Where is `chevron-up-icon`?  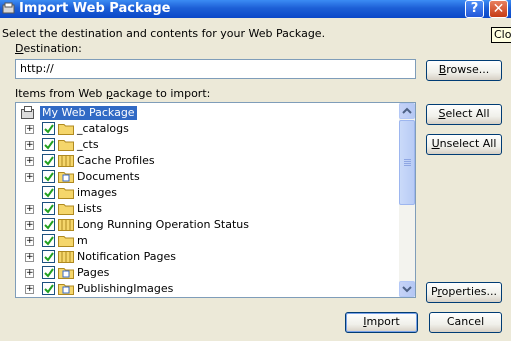 chevron-up-icon is located at coordinates (407, 110).